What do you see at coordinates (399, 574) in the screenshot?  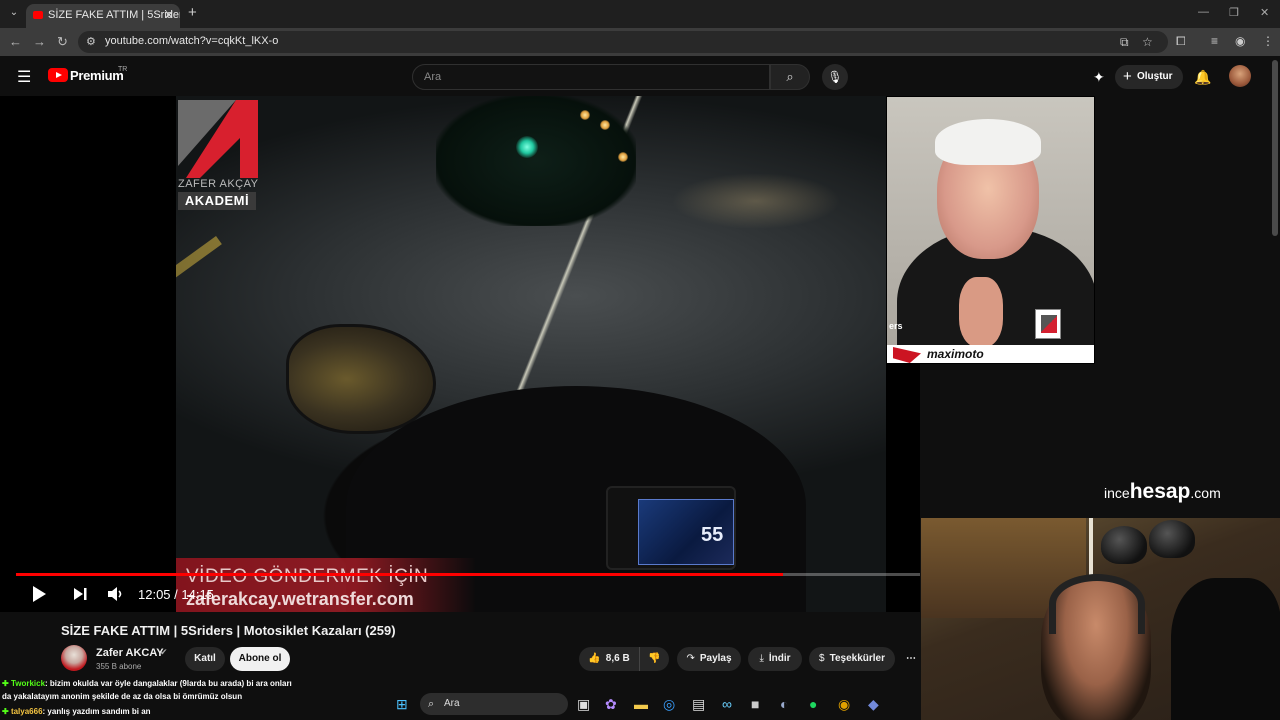 I see `progress-bar-fill` at bounding box center [399, 574].